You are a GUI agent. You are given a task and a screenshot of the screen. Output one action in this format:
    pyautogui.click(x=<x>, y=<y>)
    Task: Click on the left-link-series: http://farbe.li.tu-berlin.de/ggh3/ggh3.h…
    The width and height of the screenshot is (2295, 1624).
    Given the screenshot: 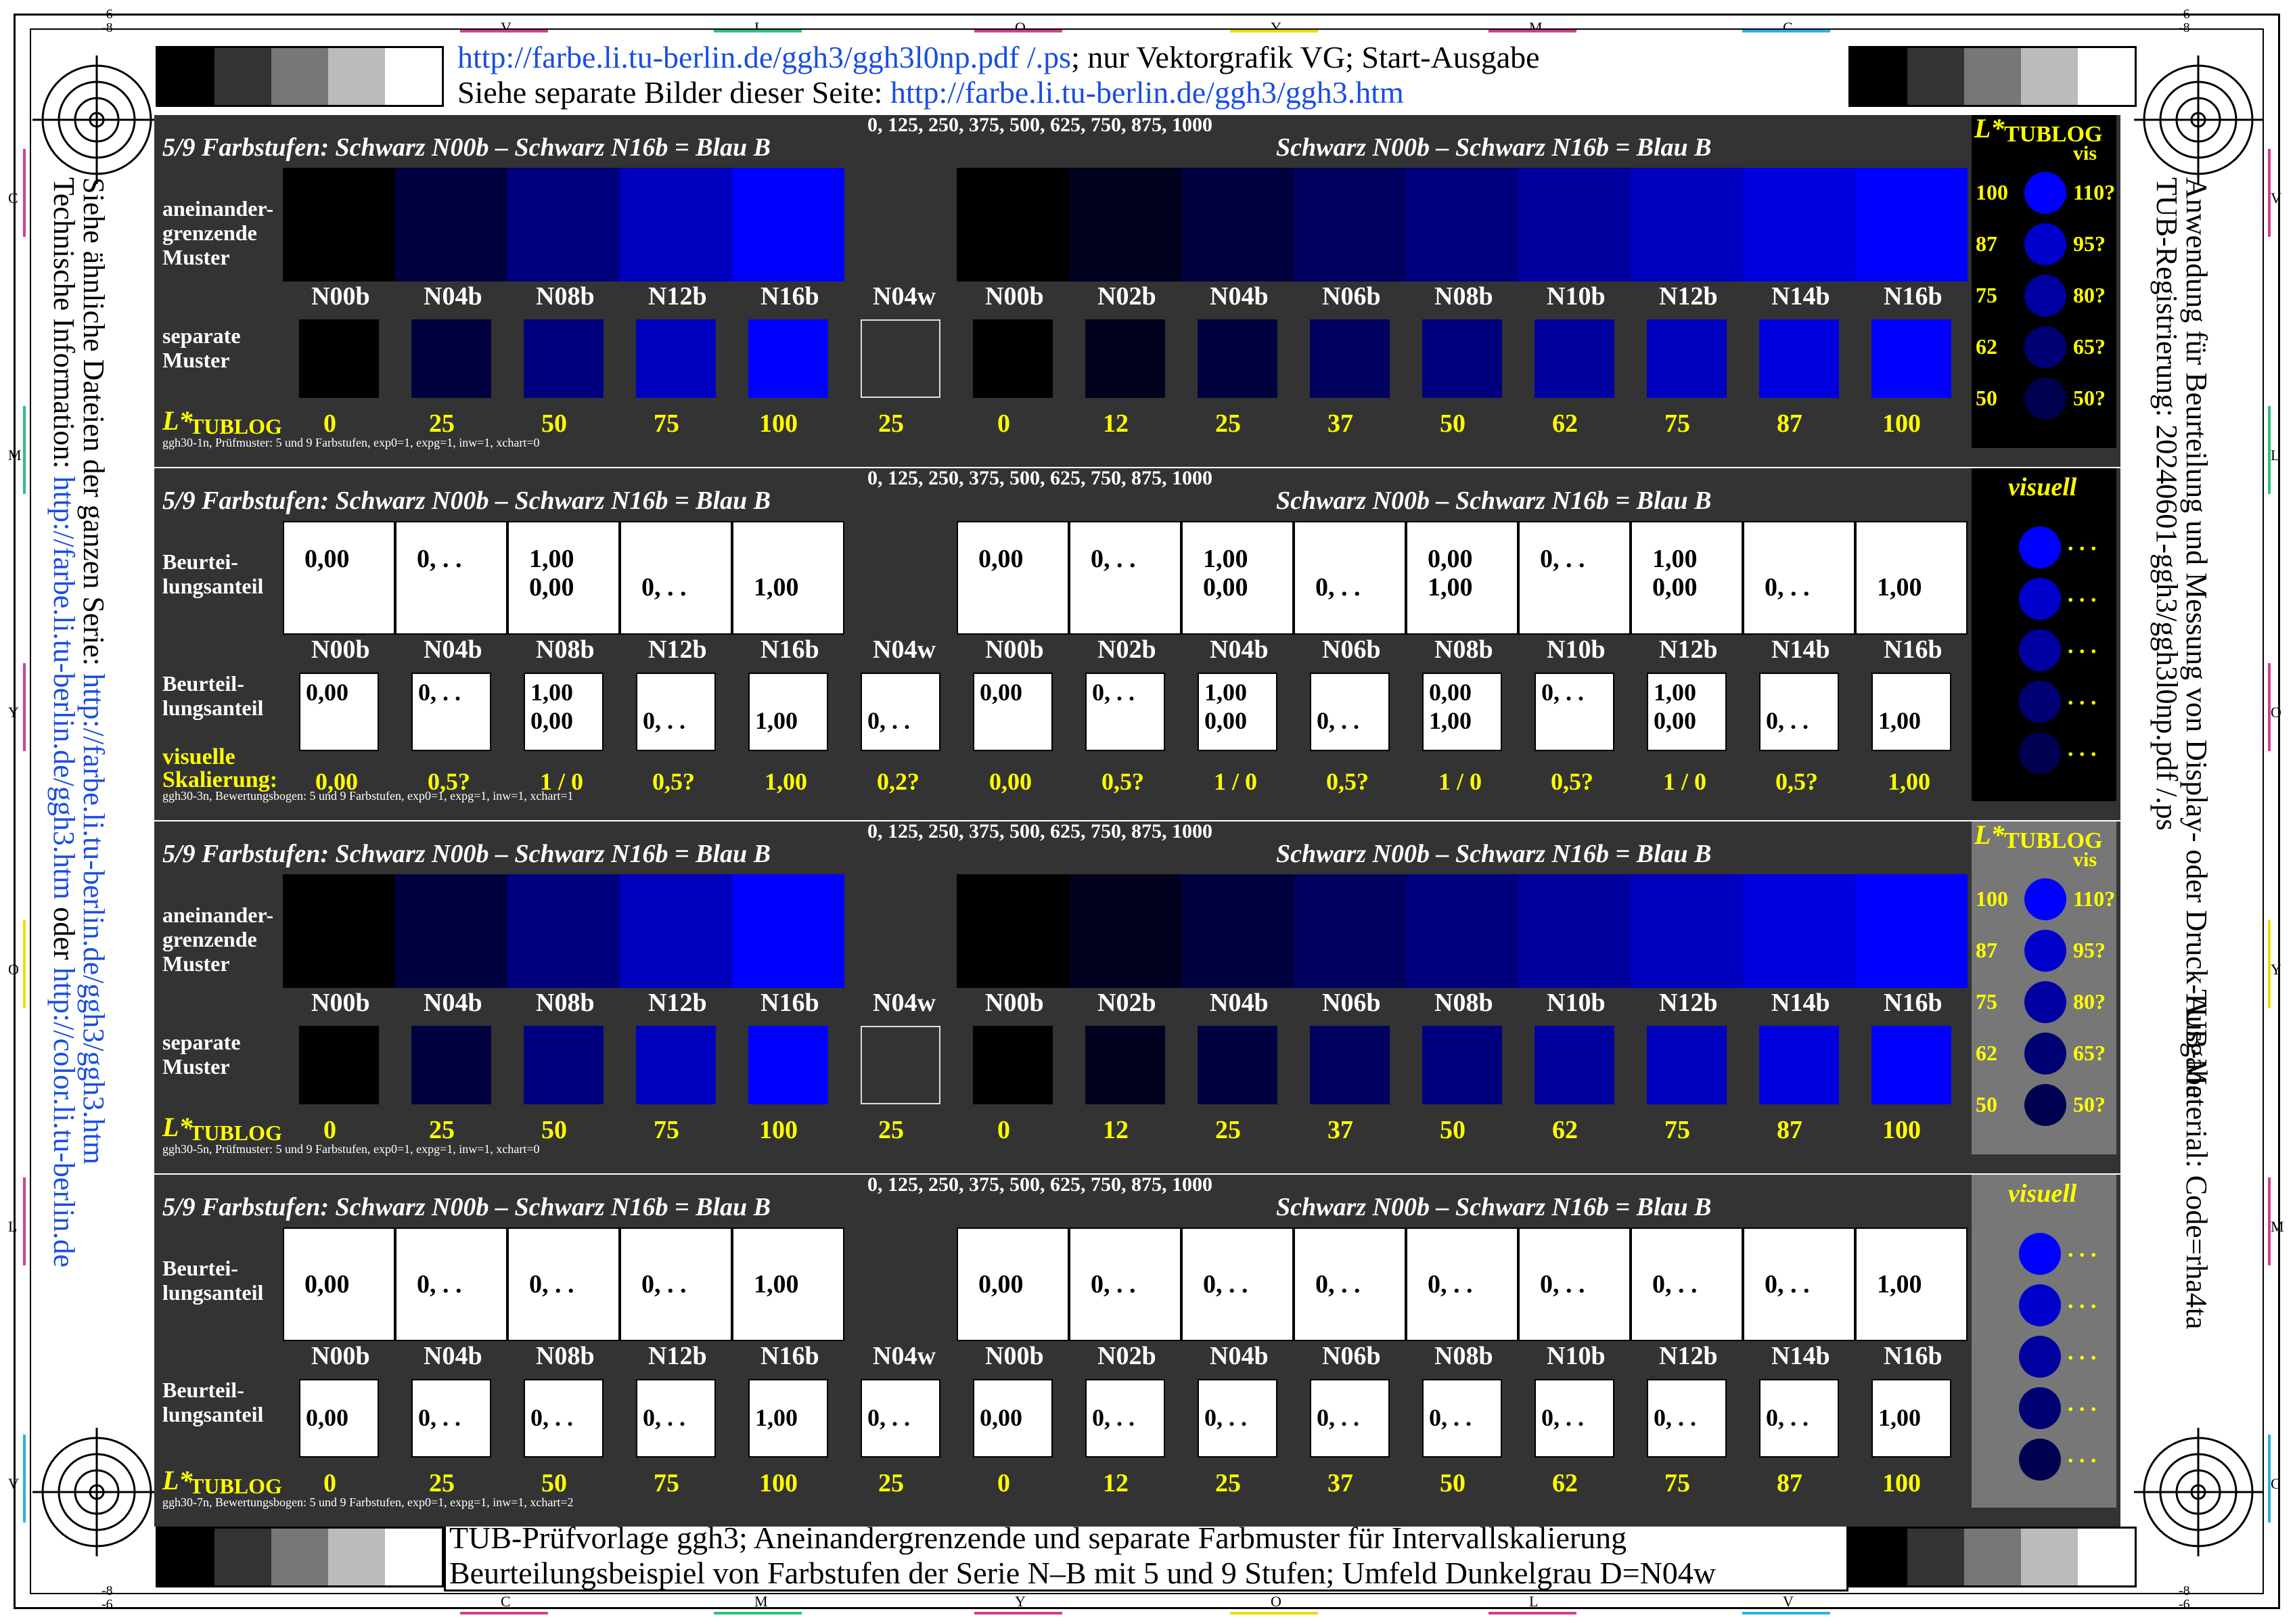 What is the action you would take?
    pyautogui.click(x=94, y=919)
    